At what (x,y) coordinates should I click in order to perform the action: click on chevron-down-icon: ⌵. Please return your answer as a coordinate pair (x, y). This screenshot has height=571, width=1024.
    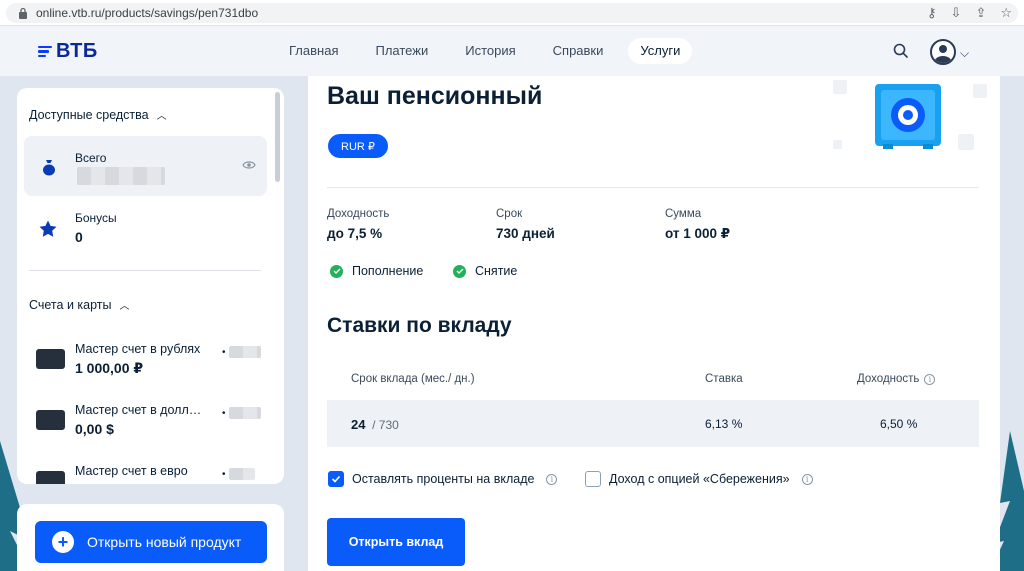
    Looking at the image, I should click on (964, 53).